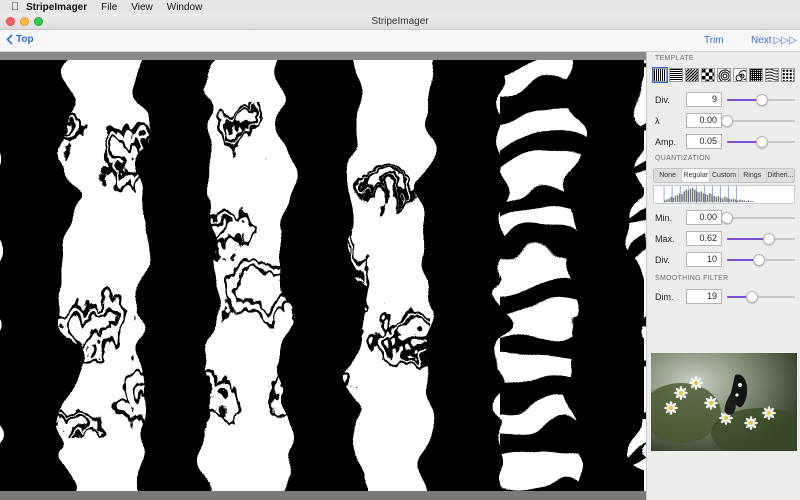  What do you see at coordinates (657, 121) in the screenshot?
I see `template-param-label: λ` at bounding box center [657, 121].